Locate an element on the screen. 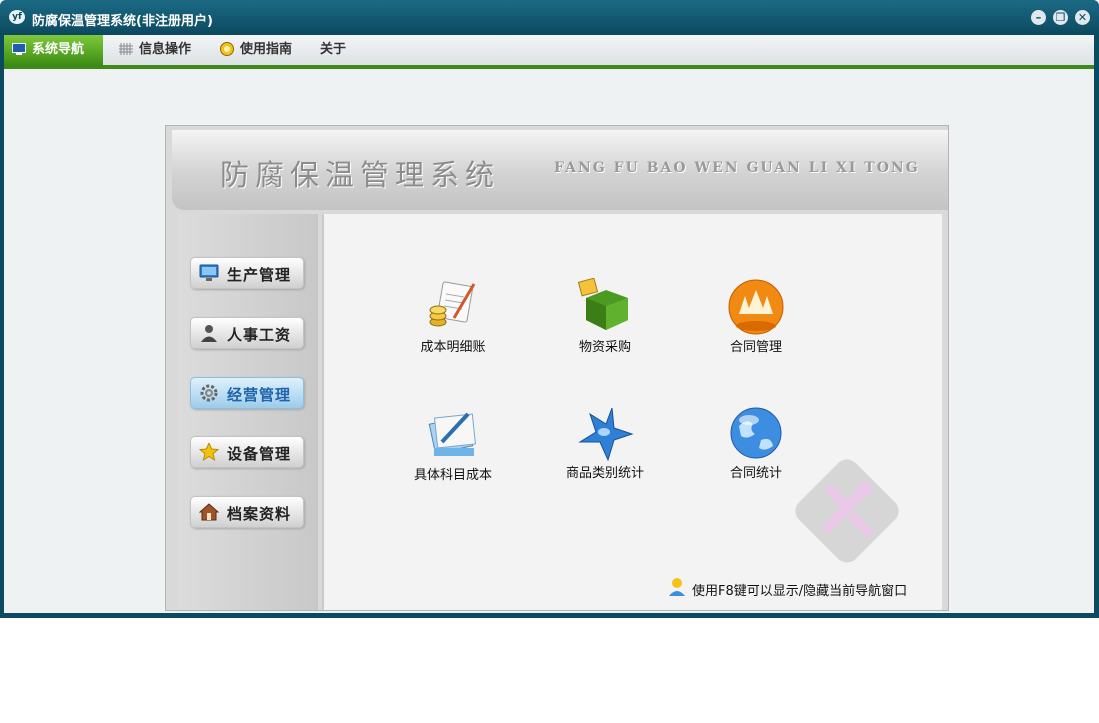  sidebar-item-equipment: 设备管理 is located at coordinates (247, 452).